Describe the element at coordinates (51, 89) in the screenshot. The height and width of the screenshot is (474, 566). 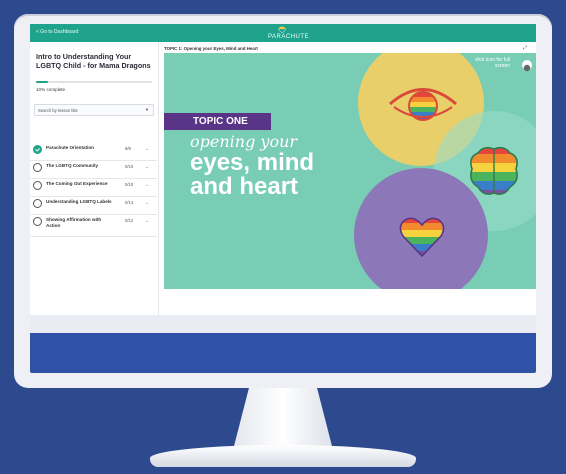
I see `progress-text: 10% complete` at that location.